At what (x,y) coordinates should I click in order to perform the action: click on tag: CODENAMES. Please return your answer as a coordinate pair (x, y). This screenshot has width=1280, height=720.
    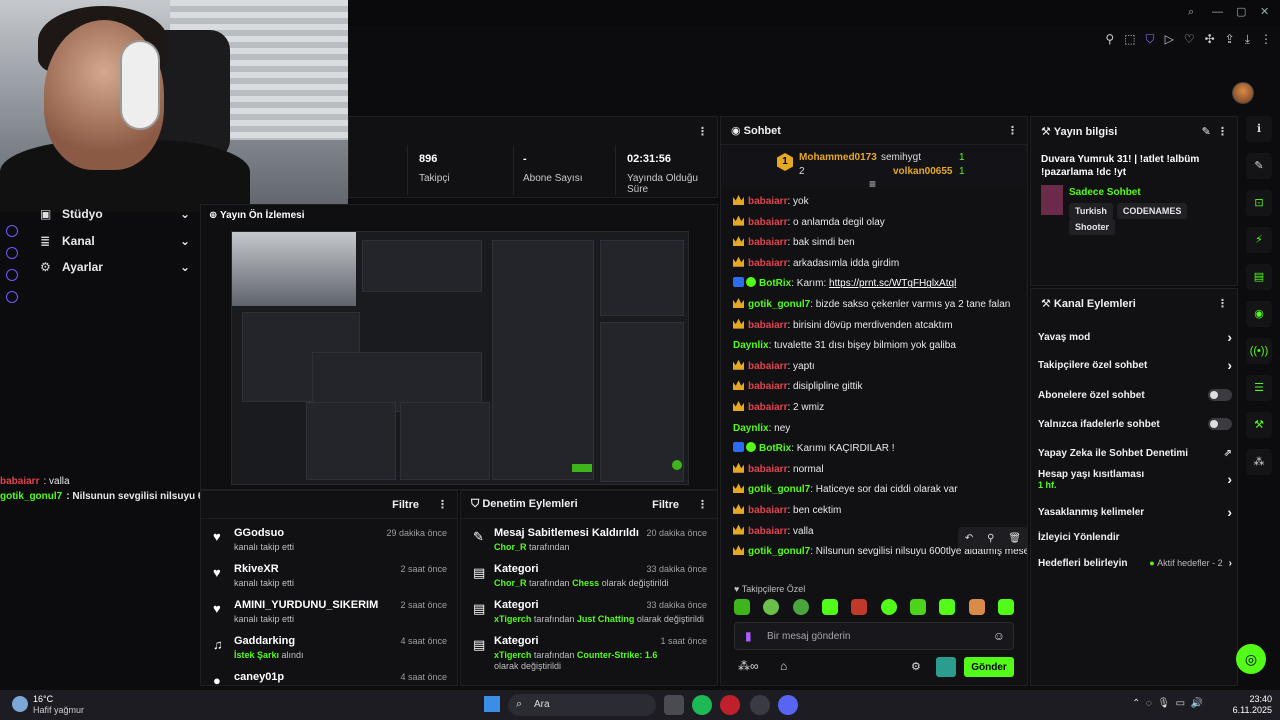
    Looking at the image, I should click on (1152, 211).